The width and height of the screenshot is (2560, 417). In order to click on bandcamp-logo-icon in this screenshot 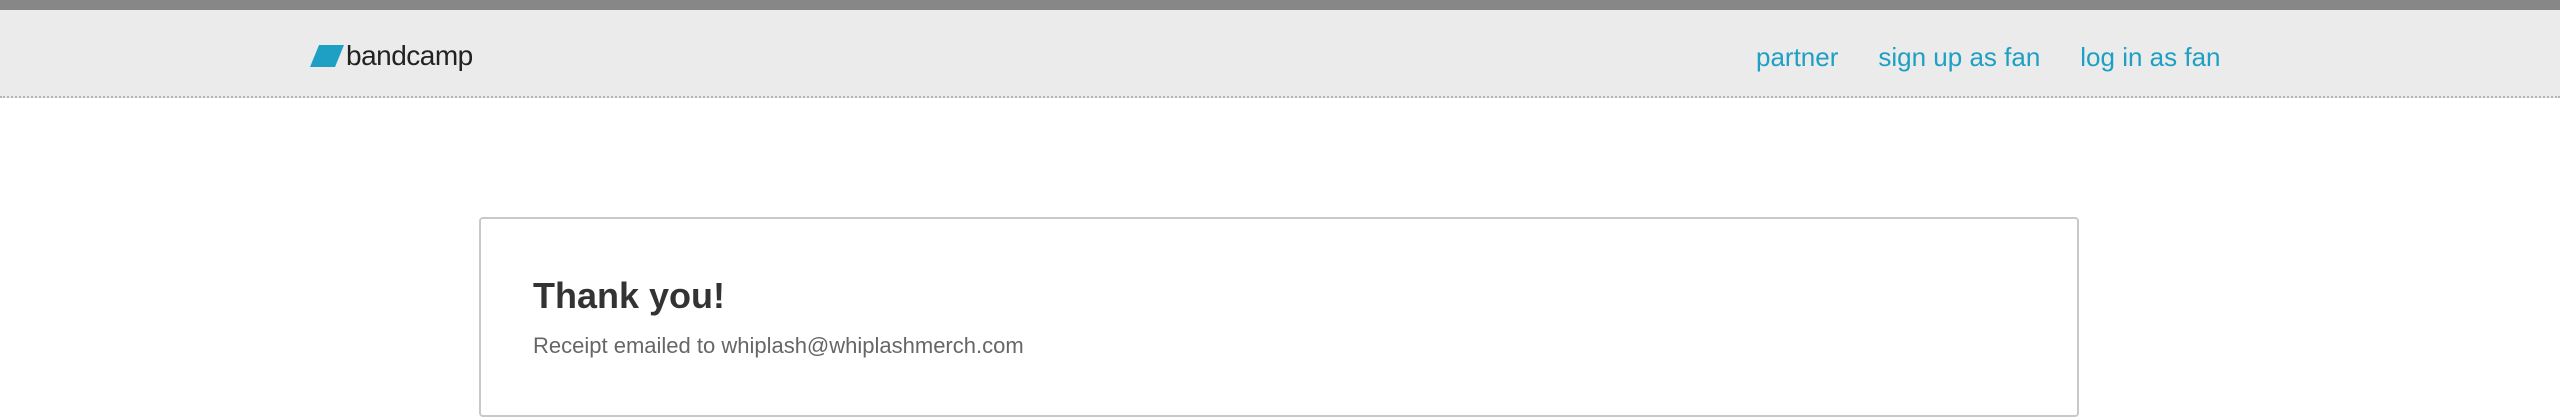, I will do `click(327, 56)`.